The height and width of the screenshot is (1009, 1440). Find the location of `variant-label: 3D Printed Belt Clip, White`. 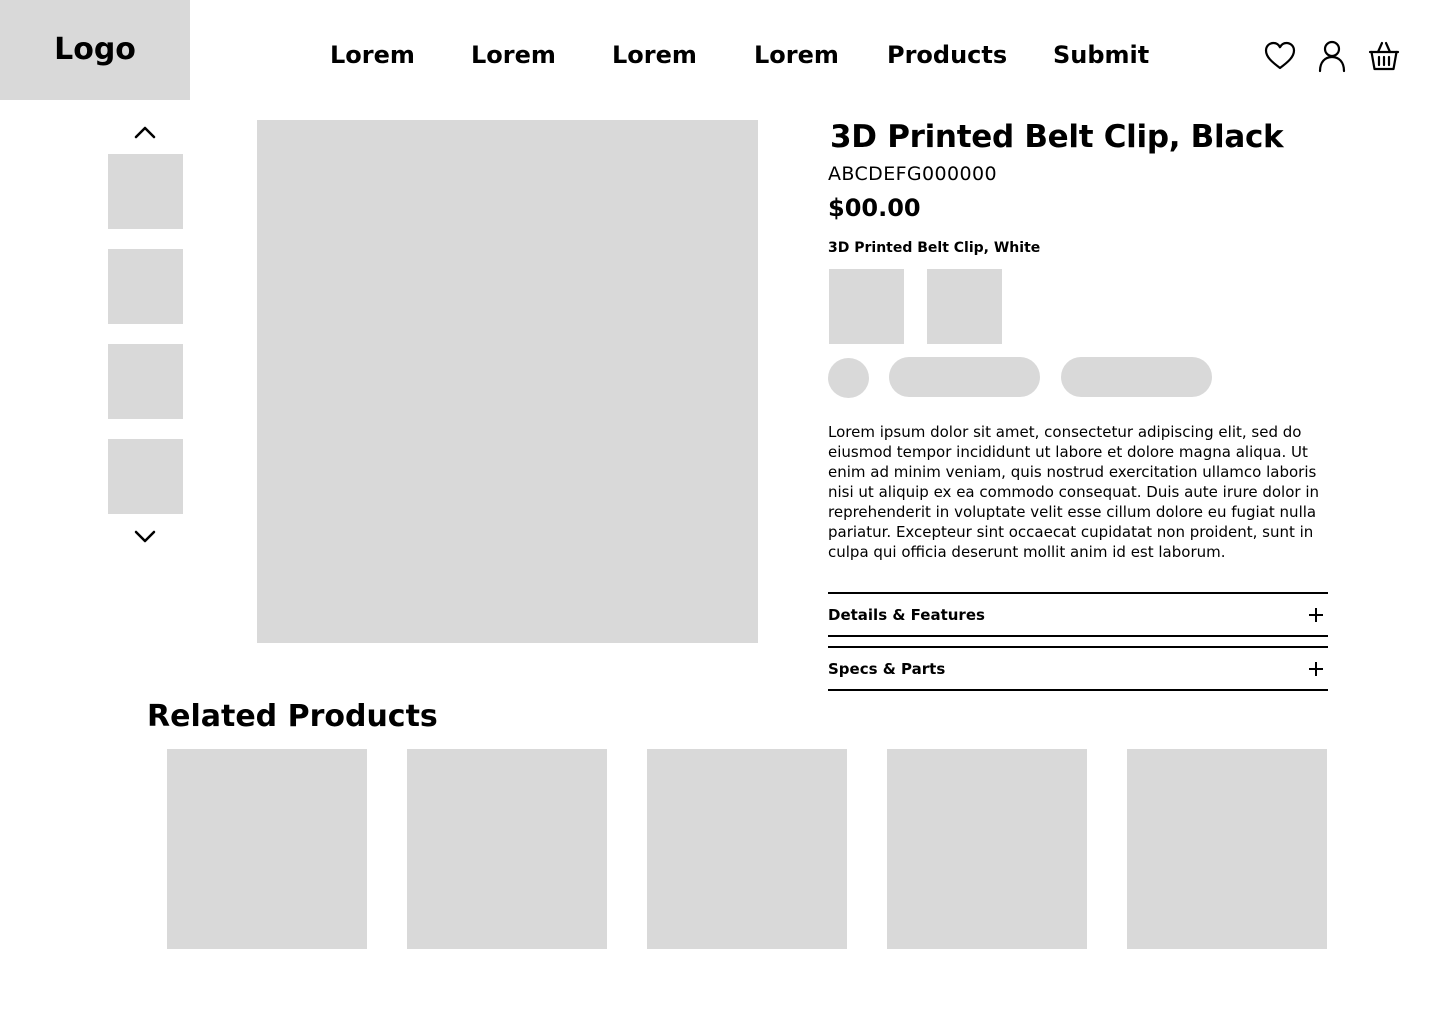

variant-label: 3D Printed Belt Clip, White is located at coordinates (934, 248).